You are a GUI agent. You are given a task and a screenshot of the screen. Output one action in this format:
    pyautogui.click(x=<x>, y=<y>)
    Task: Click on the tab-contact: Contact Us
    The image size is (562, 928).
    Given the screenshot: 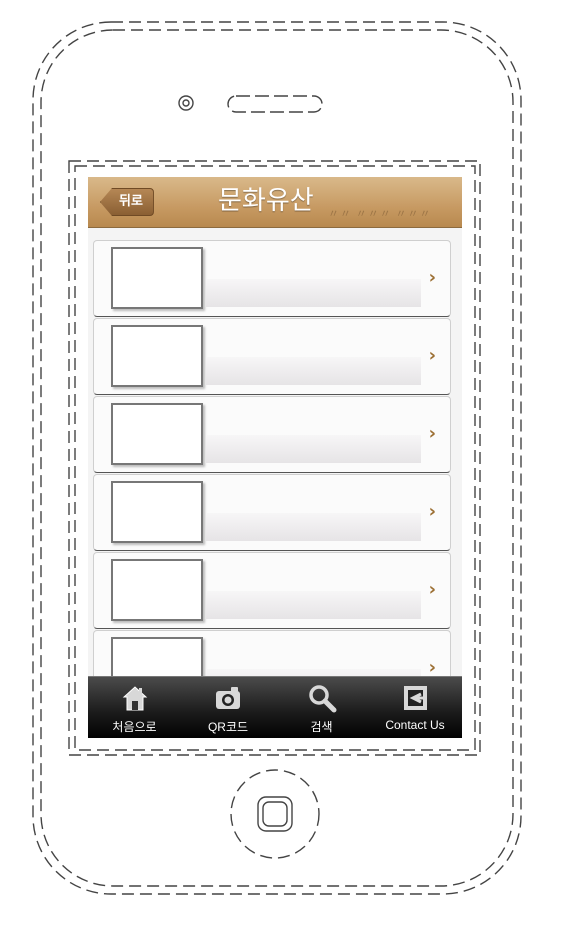 What is the action you would take?
    pyautogui.click(x=415, y=707)
    